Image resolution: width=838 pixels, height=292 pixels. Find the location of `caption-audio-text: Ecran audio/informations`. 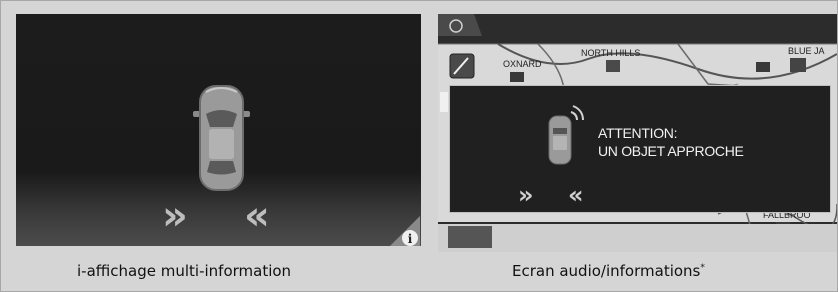

caption-audio-text: Ecran audio/informations is located at coordinates (606, 271).